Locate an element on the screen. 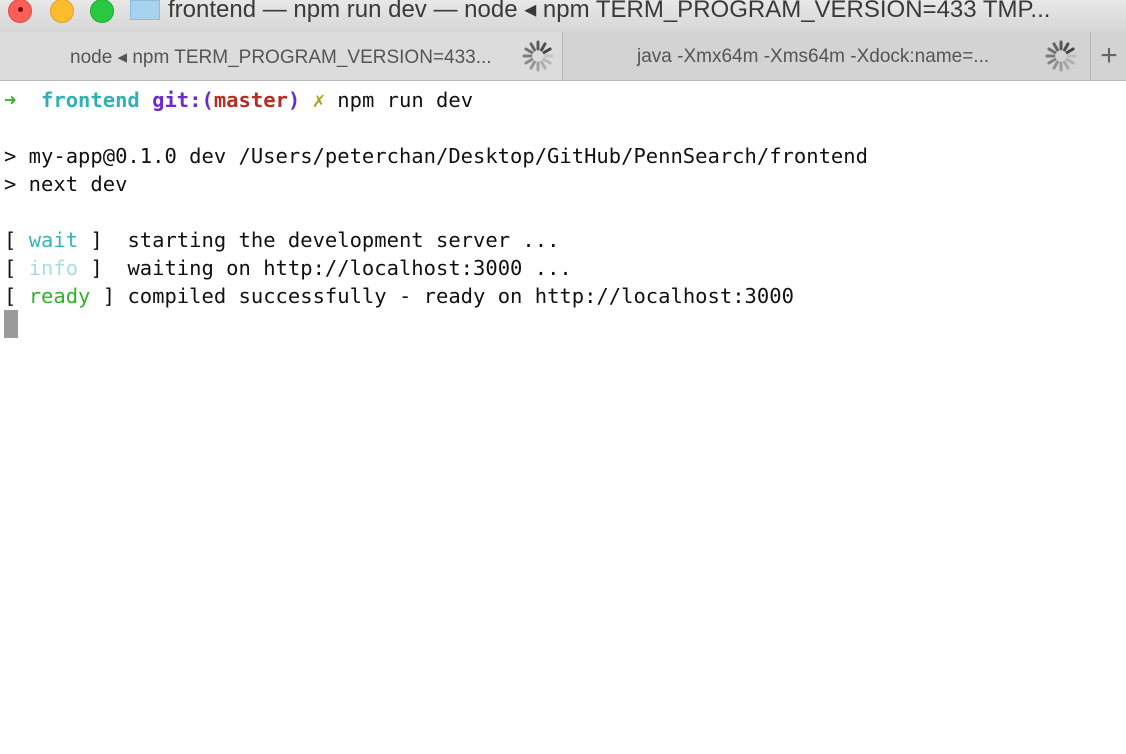 The height and width of the screenshot is (754, 1126). git-suffix: ) is located at coordinates (294, 100).